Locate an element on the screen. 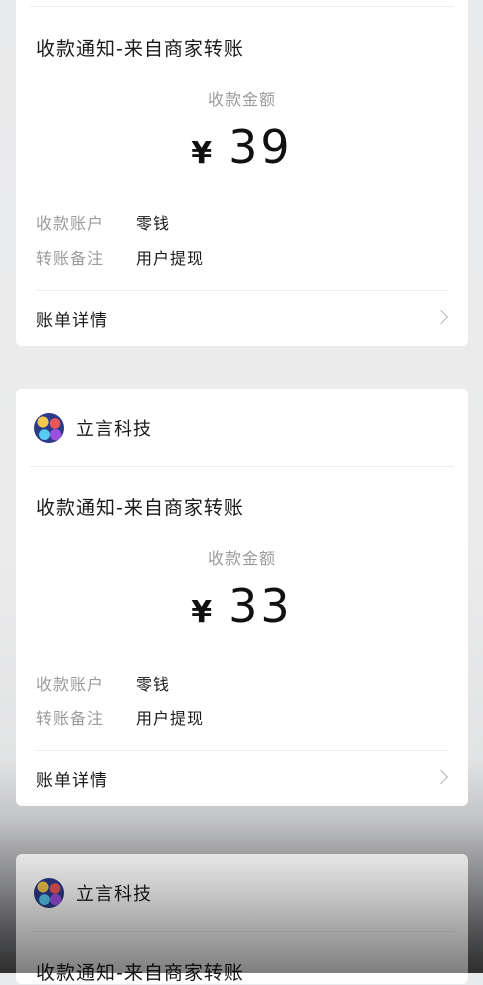 The image size is (483, 985). amount-value: 39 is located at coordinates (260, 147).